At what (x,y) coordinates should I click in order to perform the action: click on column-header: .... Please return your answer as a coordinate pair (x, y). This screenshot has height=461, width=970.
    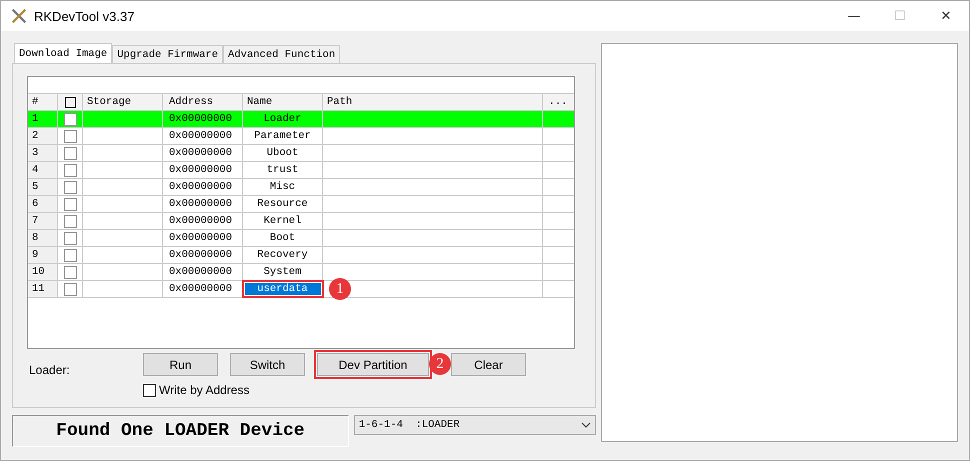
    Looking at the image, I should click on (558, 102).